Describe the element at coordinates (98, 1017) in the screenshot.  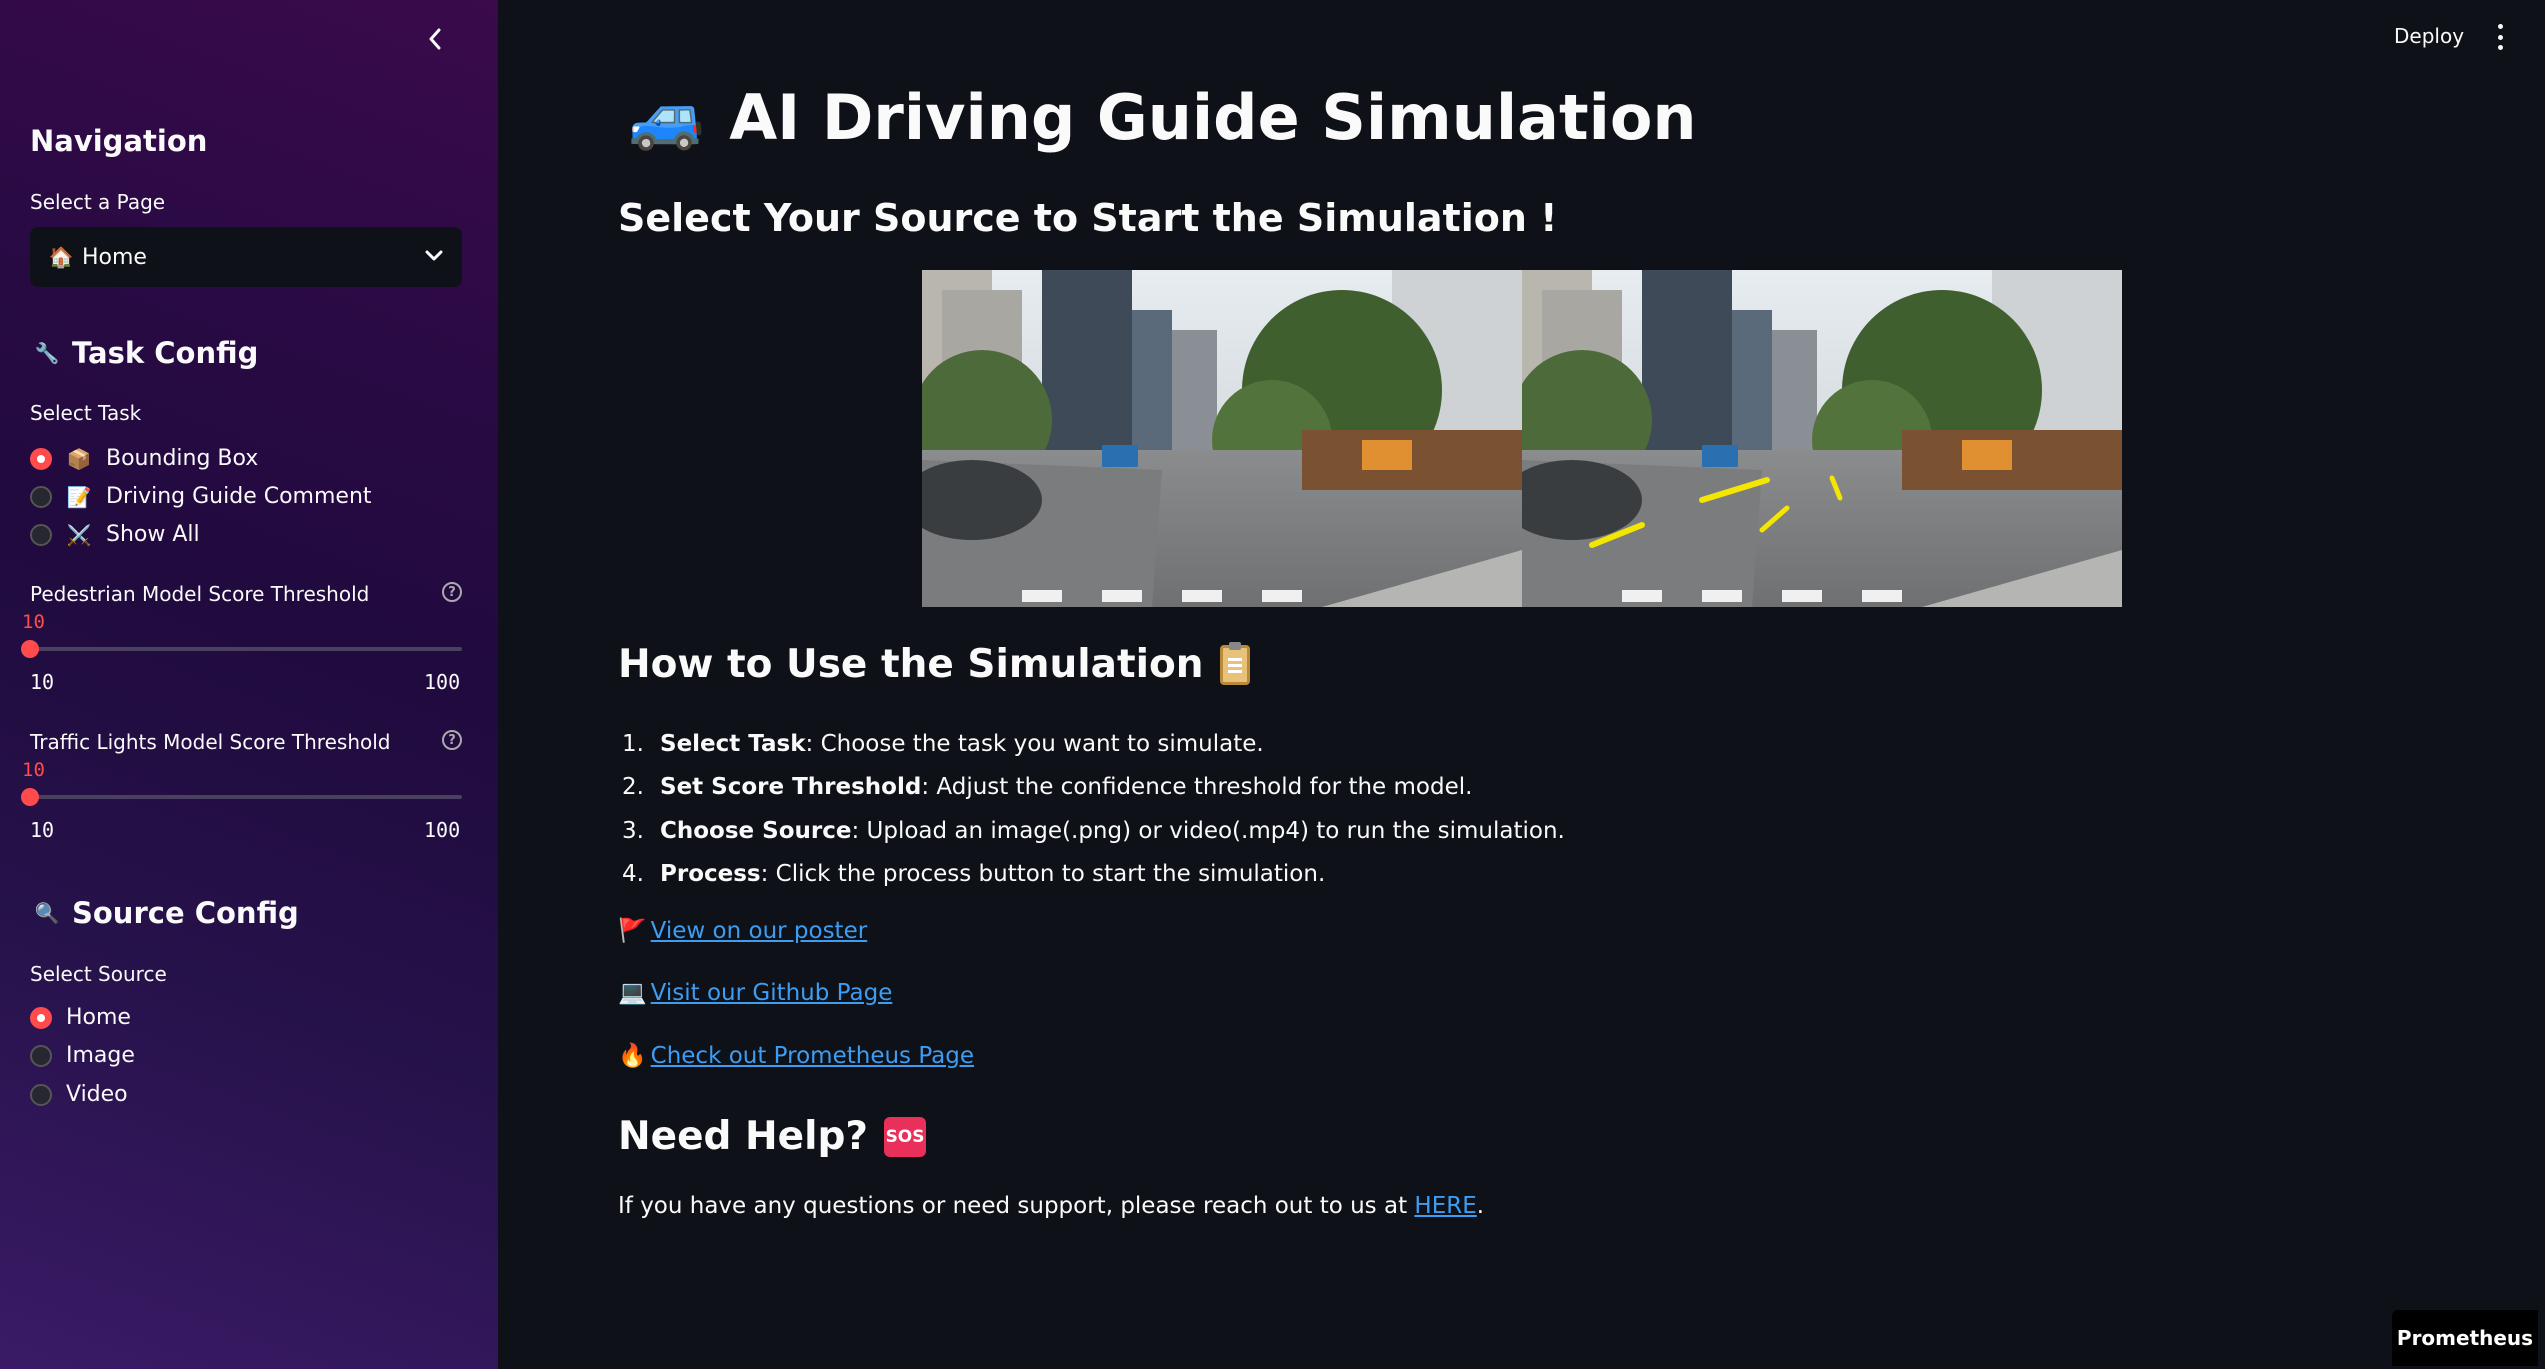
I see `source-option-label: Home` at that location.